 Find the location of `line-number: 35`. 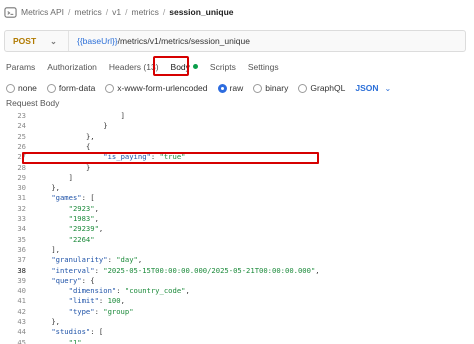

line-number: 35 is located at coordinates (21, 239).